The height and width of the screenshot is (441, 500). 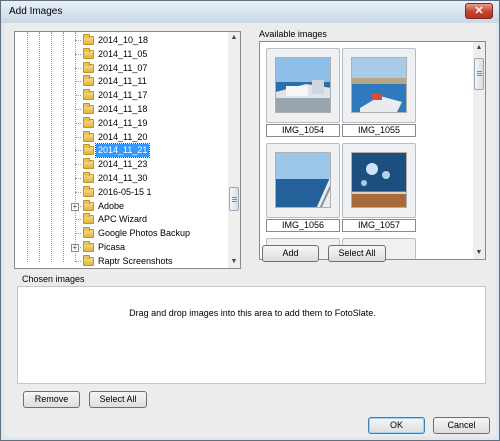 I want to click on tree-item-label: Picasa, so click(x=112, y=247).